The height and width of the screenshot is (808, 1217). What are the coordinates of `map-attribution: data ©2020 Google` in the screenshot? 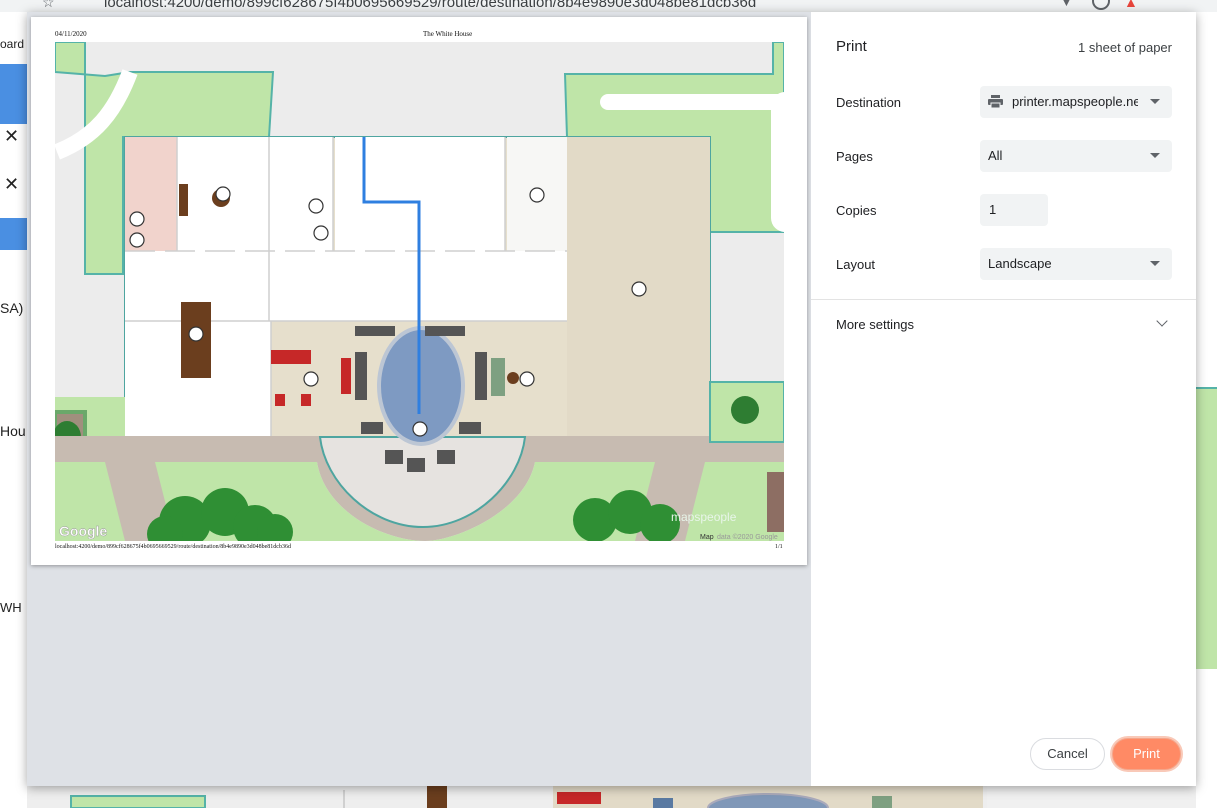 It's located at (747, 537).